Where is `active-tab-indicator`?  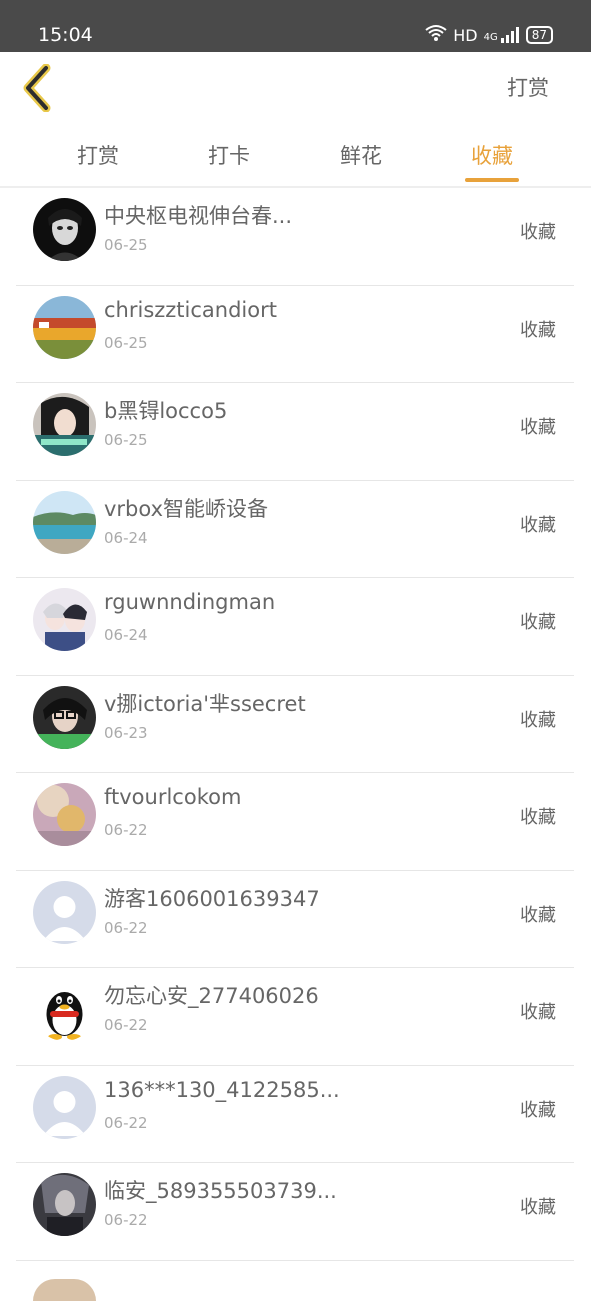 active-tab-indicator is located at coordinates (492, 180).